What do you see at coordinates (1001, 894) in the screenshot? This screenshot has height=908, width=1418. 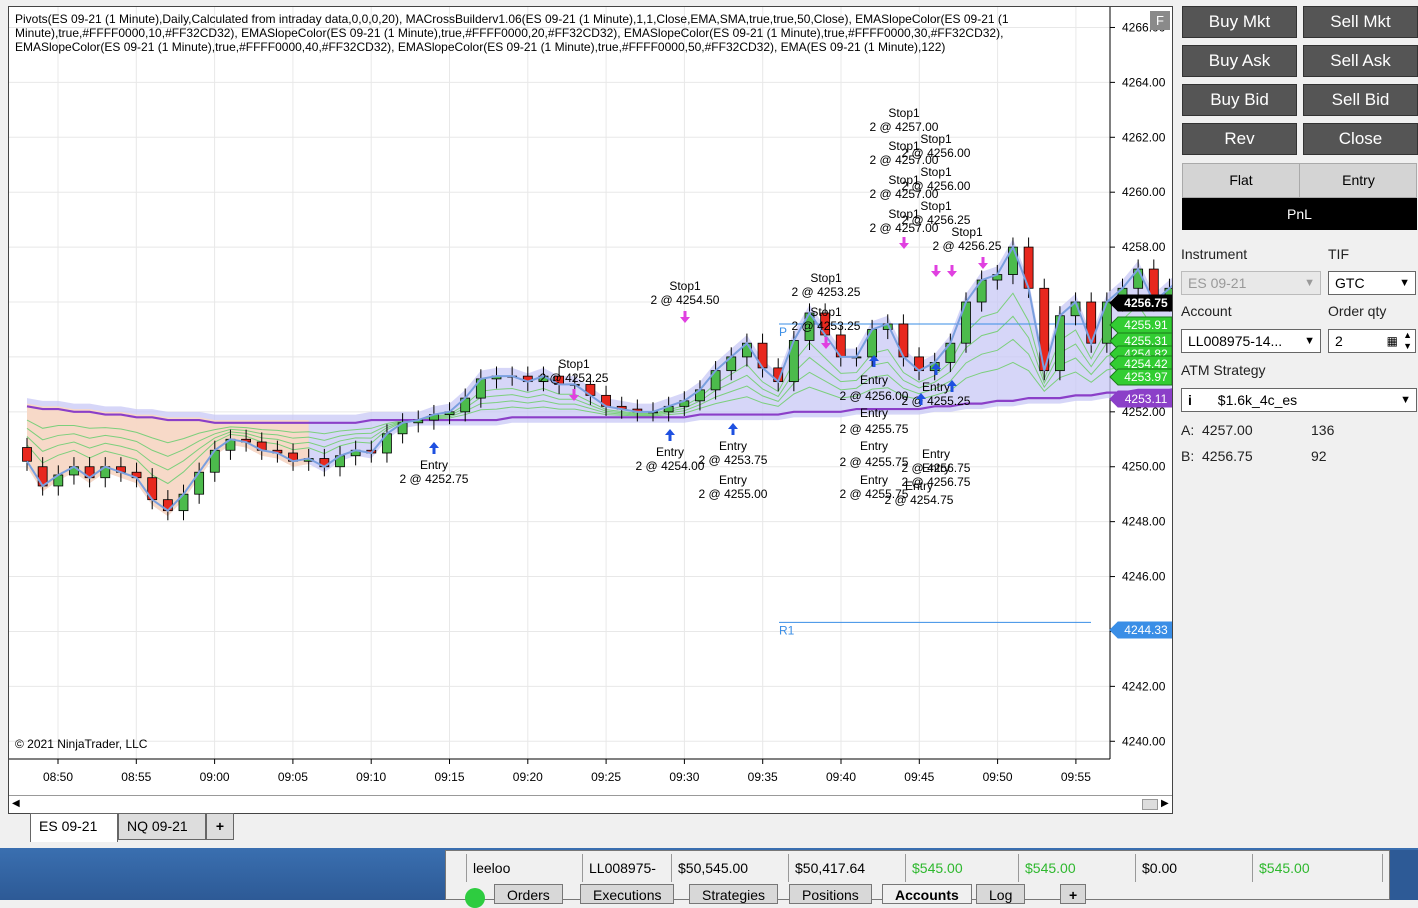 I see `tab-log: Log` at bounding box center [1001, 894].